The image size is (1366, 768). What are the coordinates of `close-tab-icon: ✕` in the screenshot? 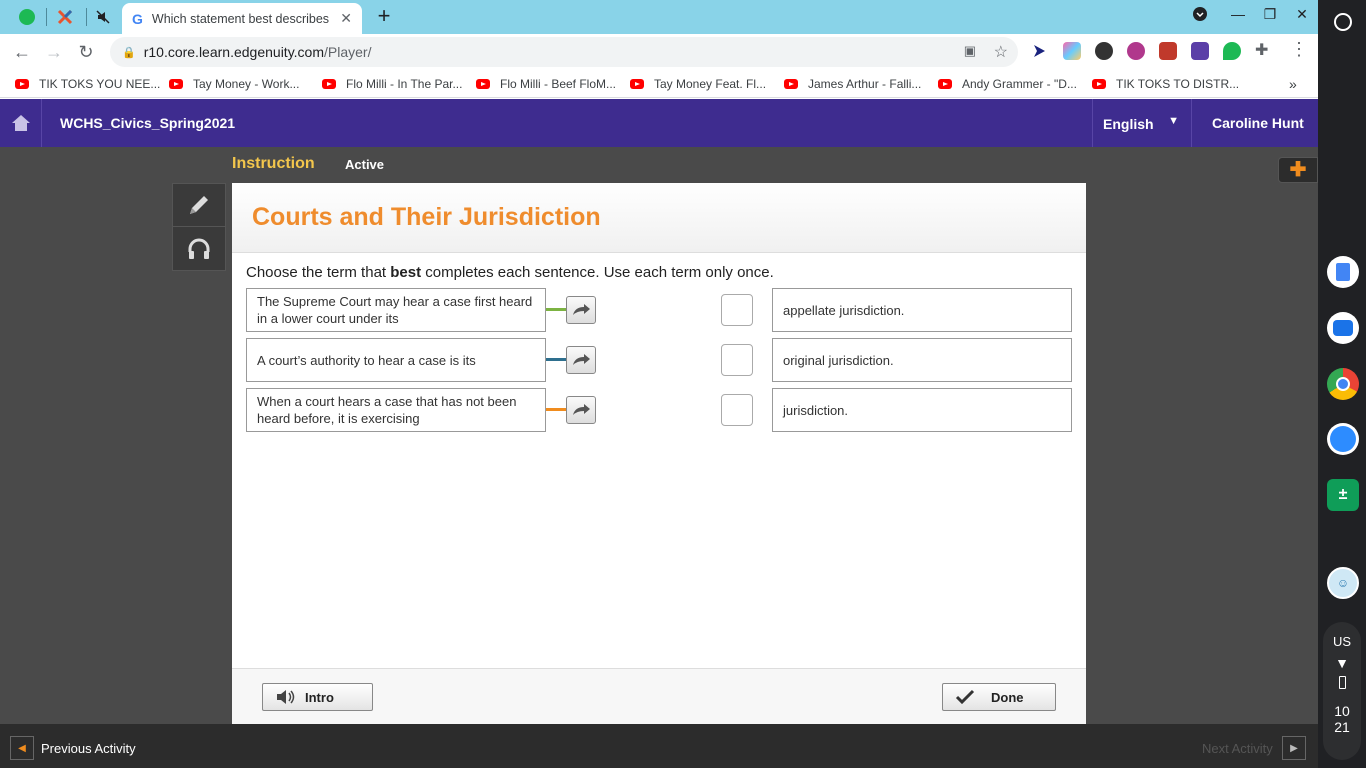 It's located at (346, 18).